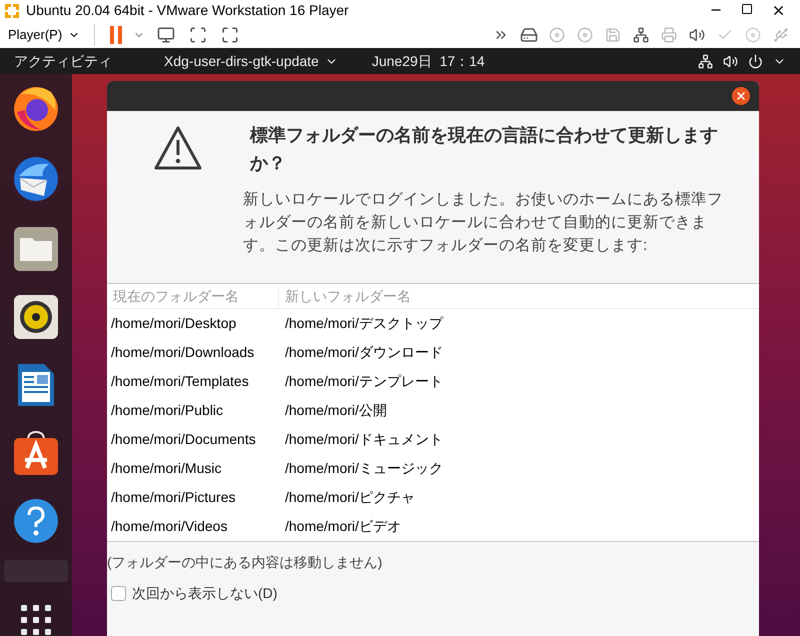 This screenshot has height=636, width=800. Describe the element at coordinates (428, 61) in the screenshot. I see `clock: June29日 17：14` at that location.